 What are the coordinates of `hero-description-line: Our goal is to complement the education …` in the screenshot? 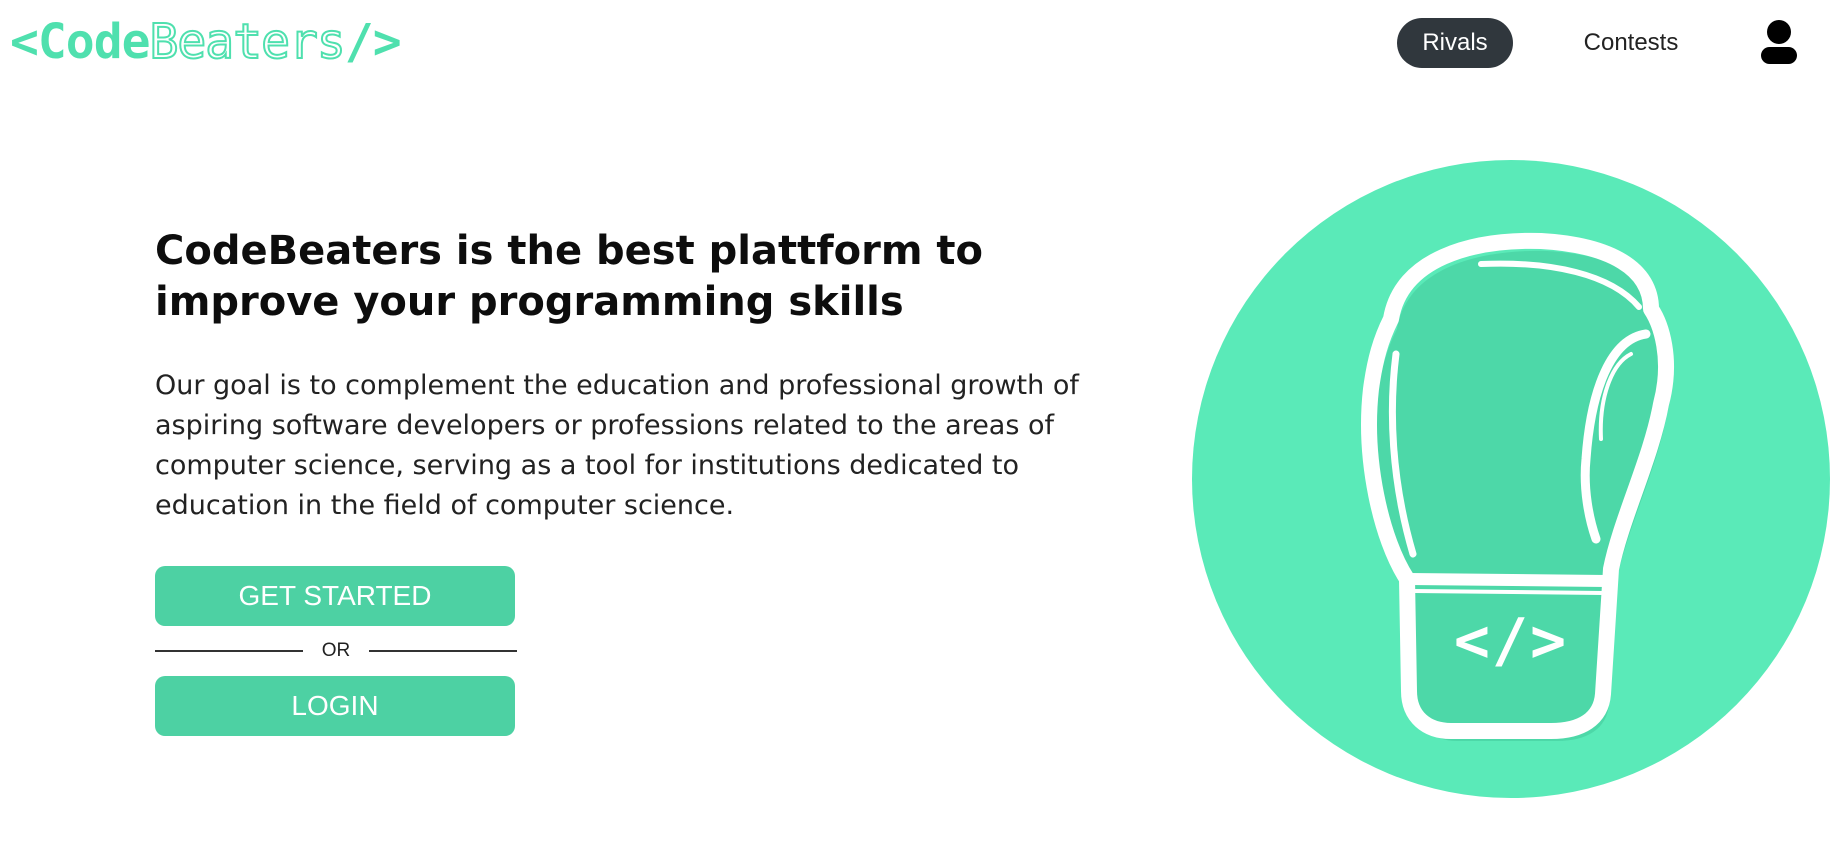 It's located at (617, 385).